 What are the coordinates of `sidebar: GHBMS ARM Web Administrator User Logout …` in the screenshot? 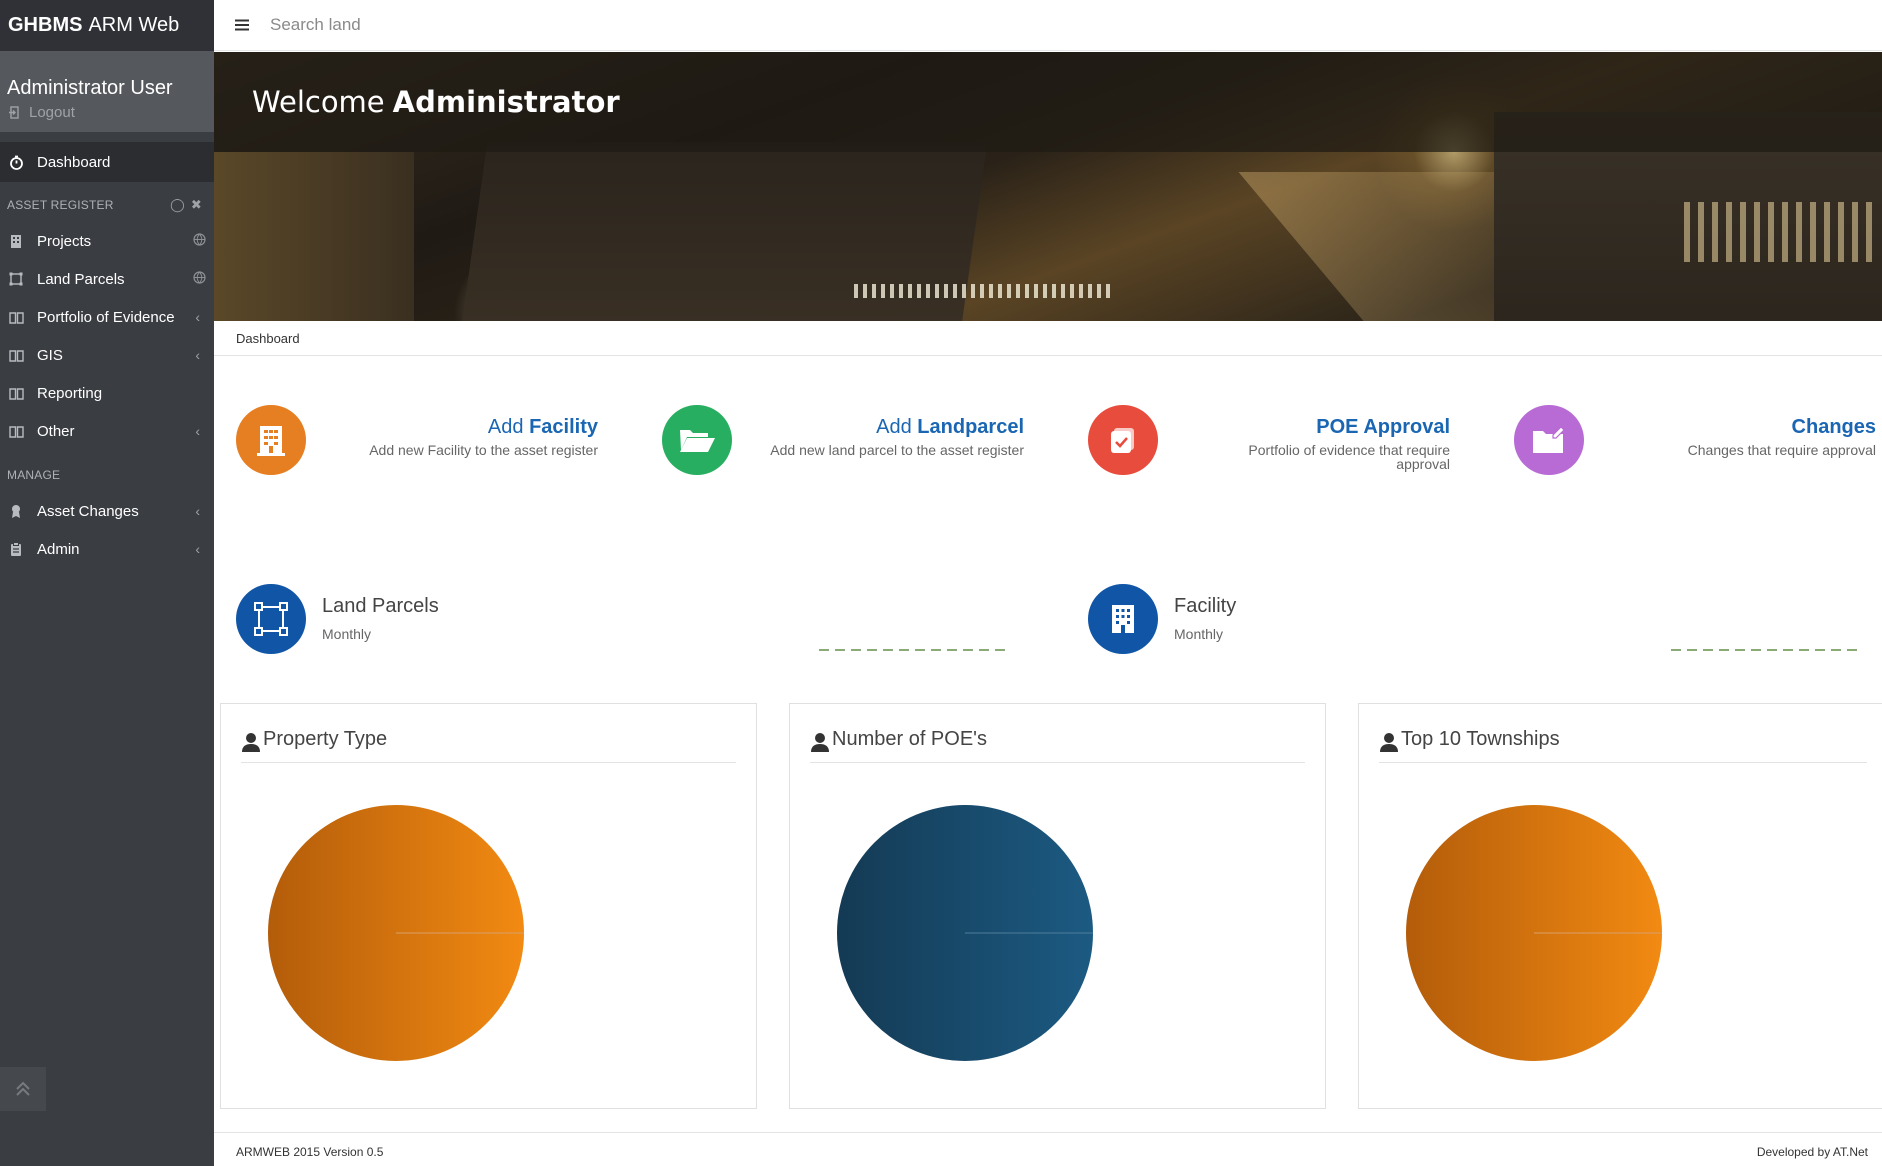 It's located at (107, 583).